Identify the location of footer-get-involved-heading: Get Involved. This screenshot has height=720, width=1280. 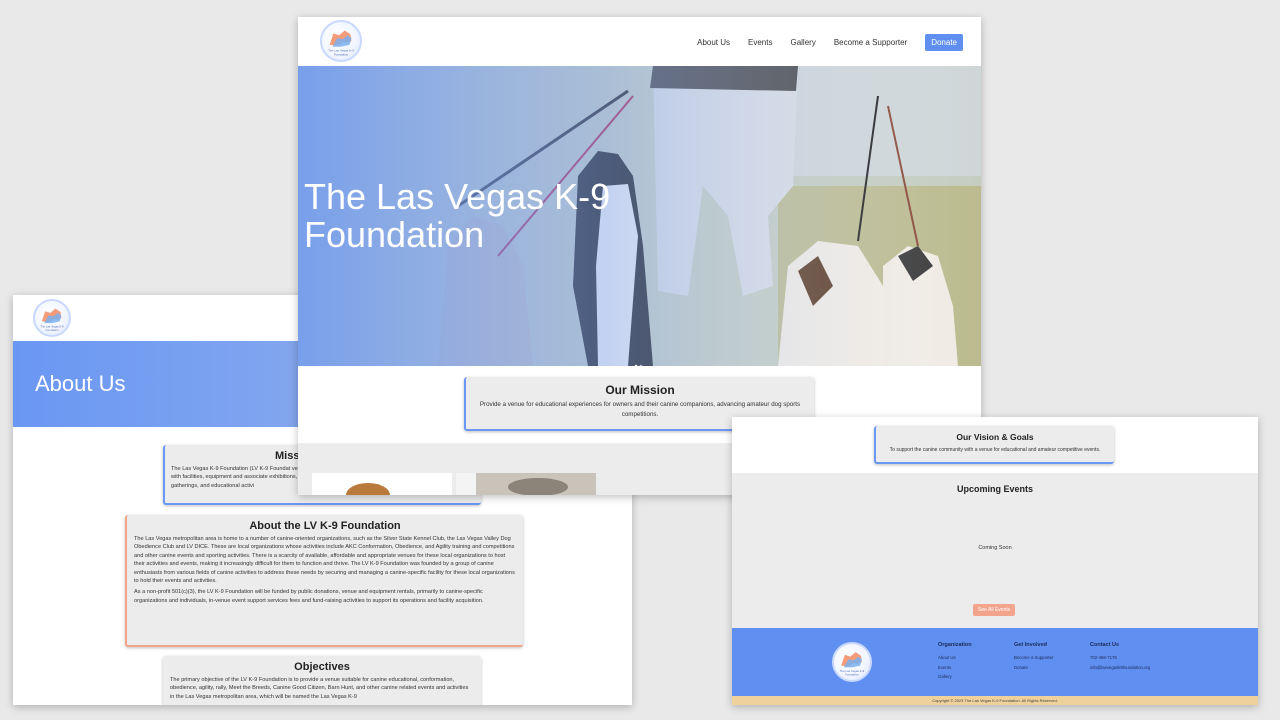
(1031, 645).